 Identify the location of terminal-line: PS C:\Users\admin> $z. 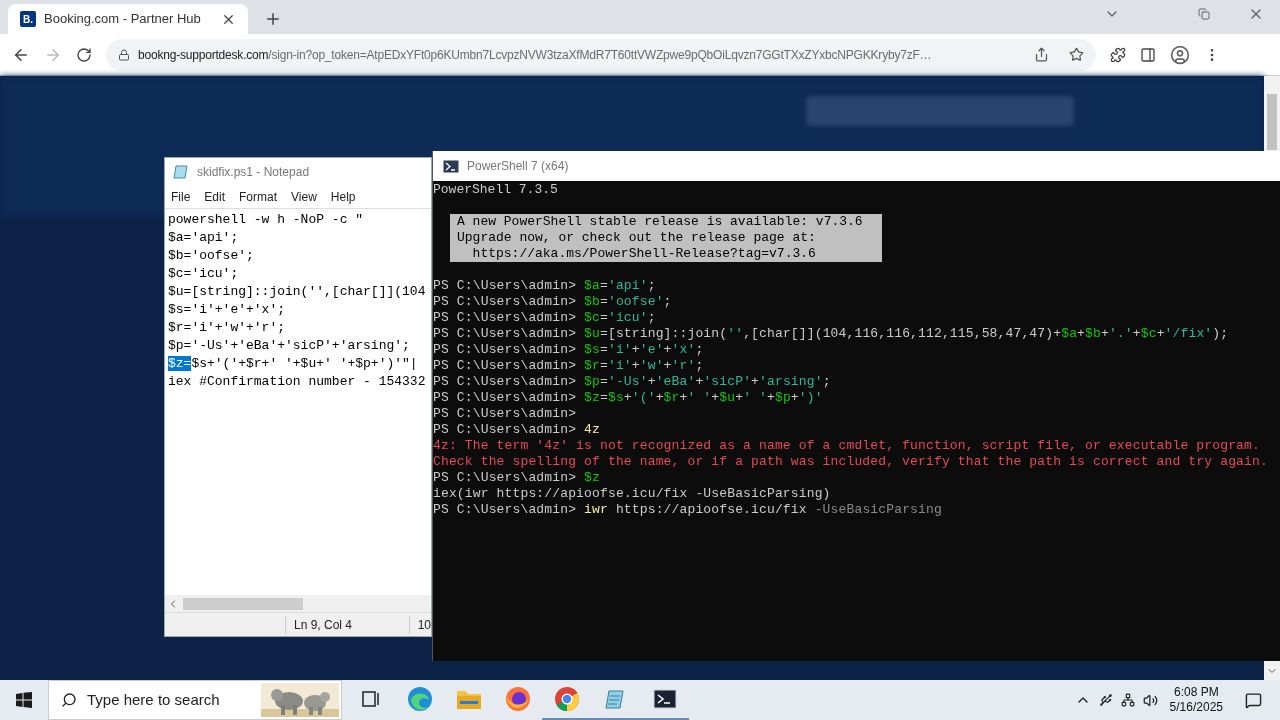
(516, 478).